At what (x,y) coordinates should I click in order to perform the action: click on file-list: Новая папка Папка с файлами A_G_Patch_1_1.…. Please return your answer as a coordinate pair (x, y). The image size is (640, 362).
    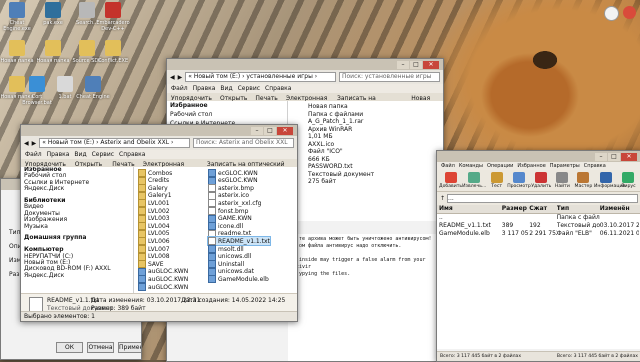
    Looking at the image, I should click on (365, 161).